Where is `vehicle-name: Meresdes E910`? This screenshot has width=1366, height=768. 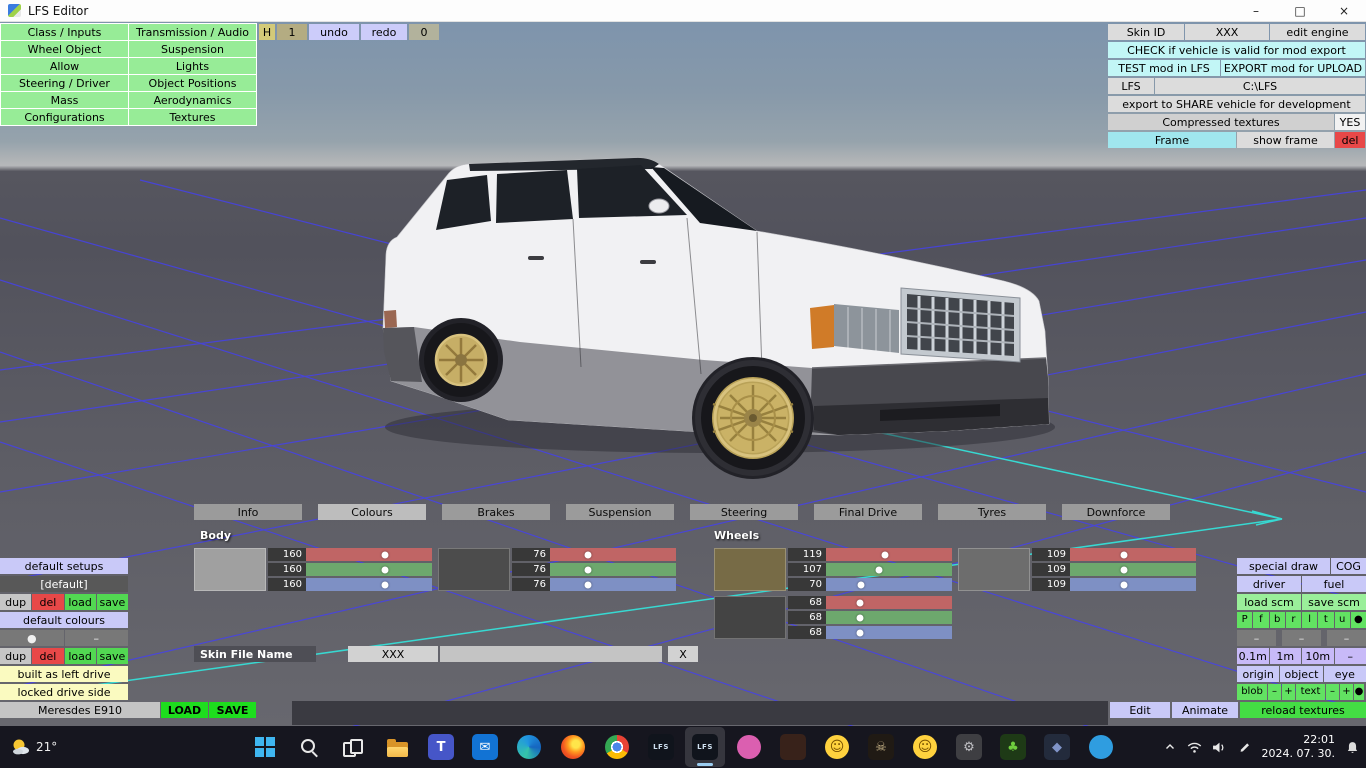
vehicle-name: Meresdes E910 is located at coordinates (80, 710).